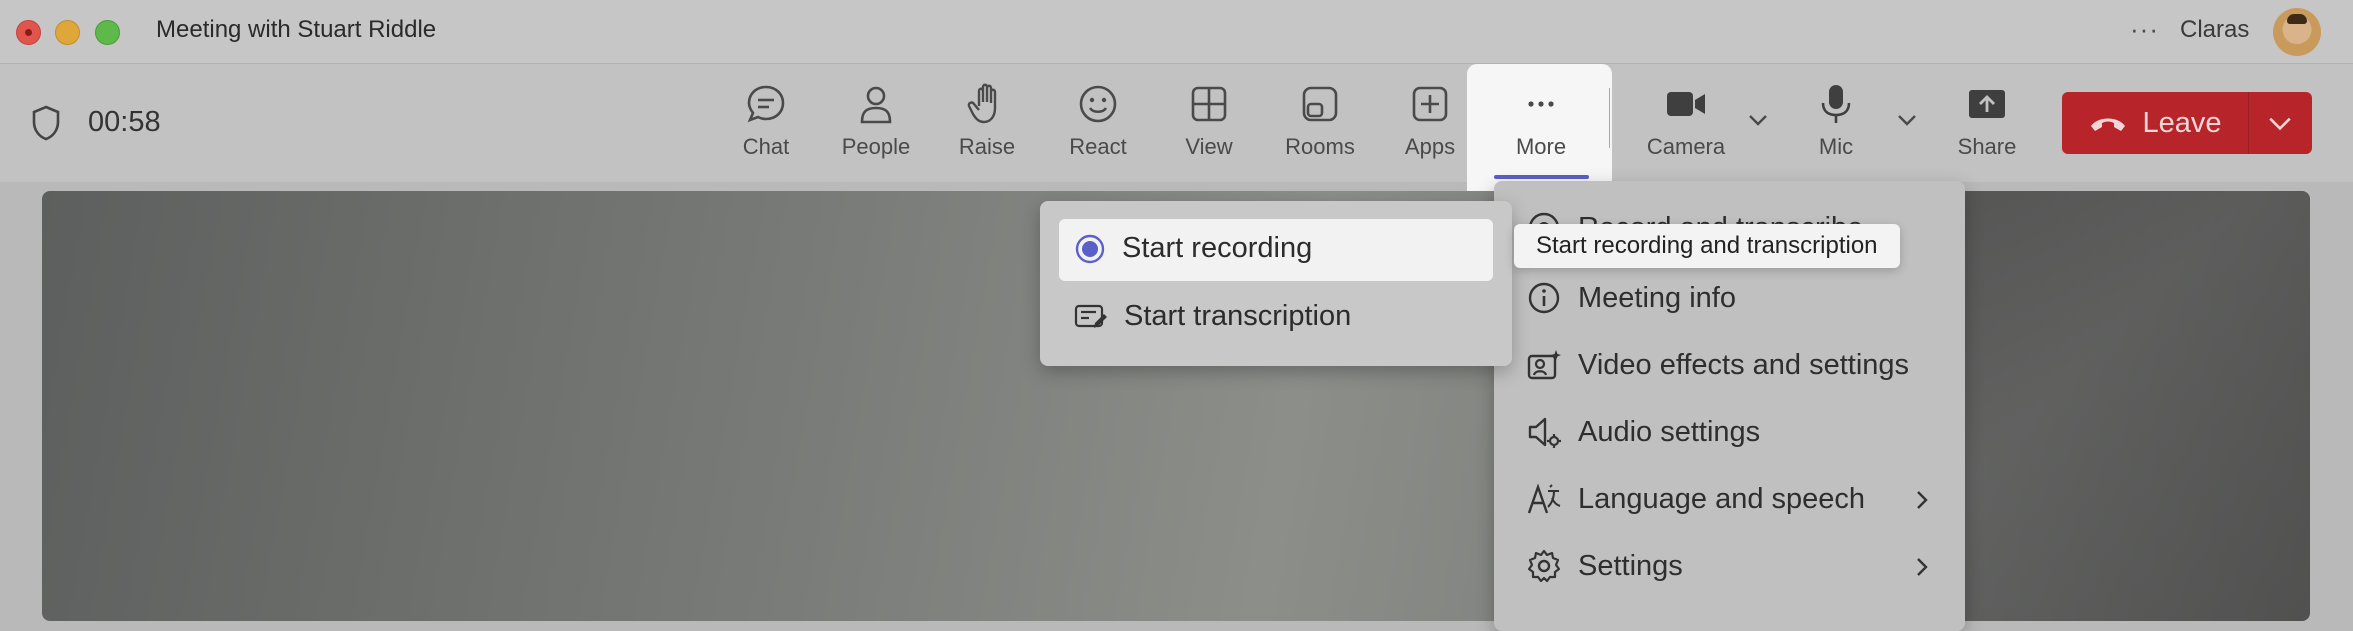 This screenshot has width=2353, height=631. Describe the element at coordinates (1609, 118) in the screenshot. I see `toolbar-divider` at that location.